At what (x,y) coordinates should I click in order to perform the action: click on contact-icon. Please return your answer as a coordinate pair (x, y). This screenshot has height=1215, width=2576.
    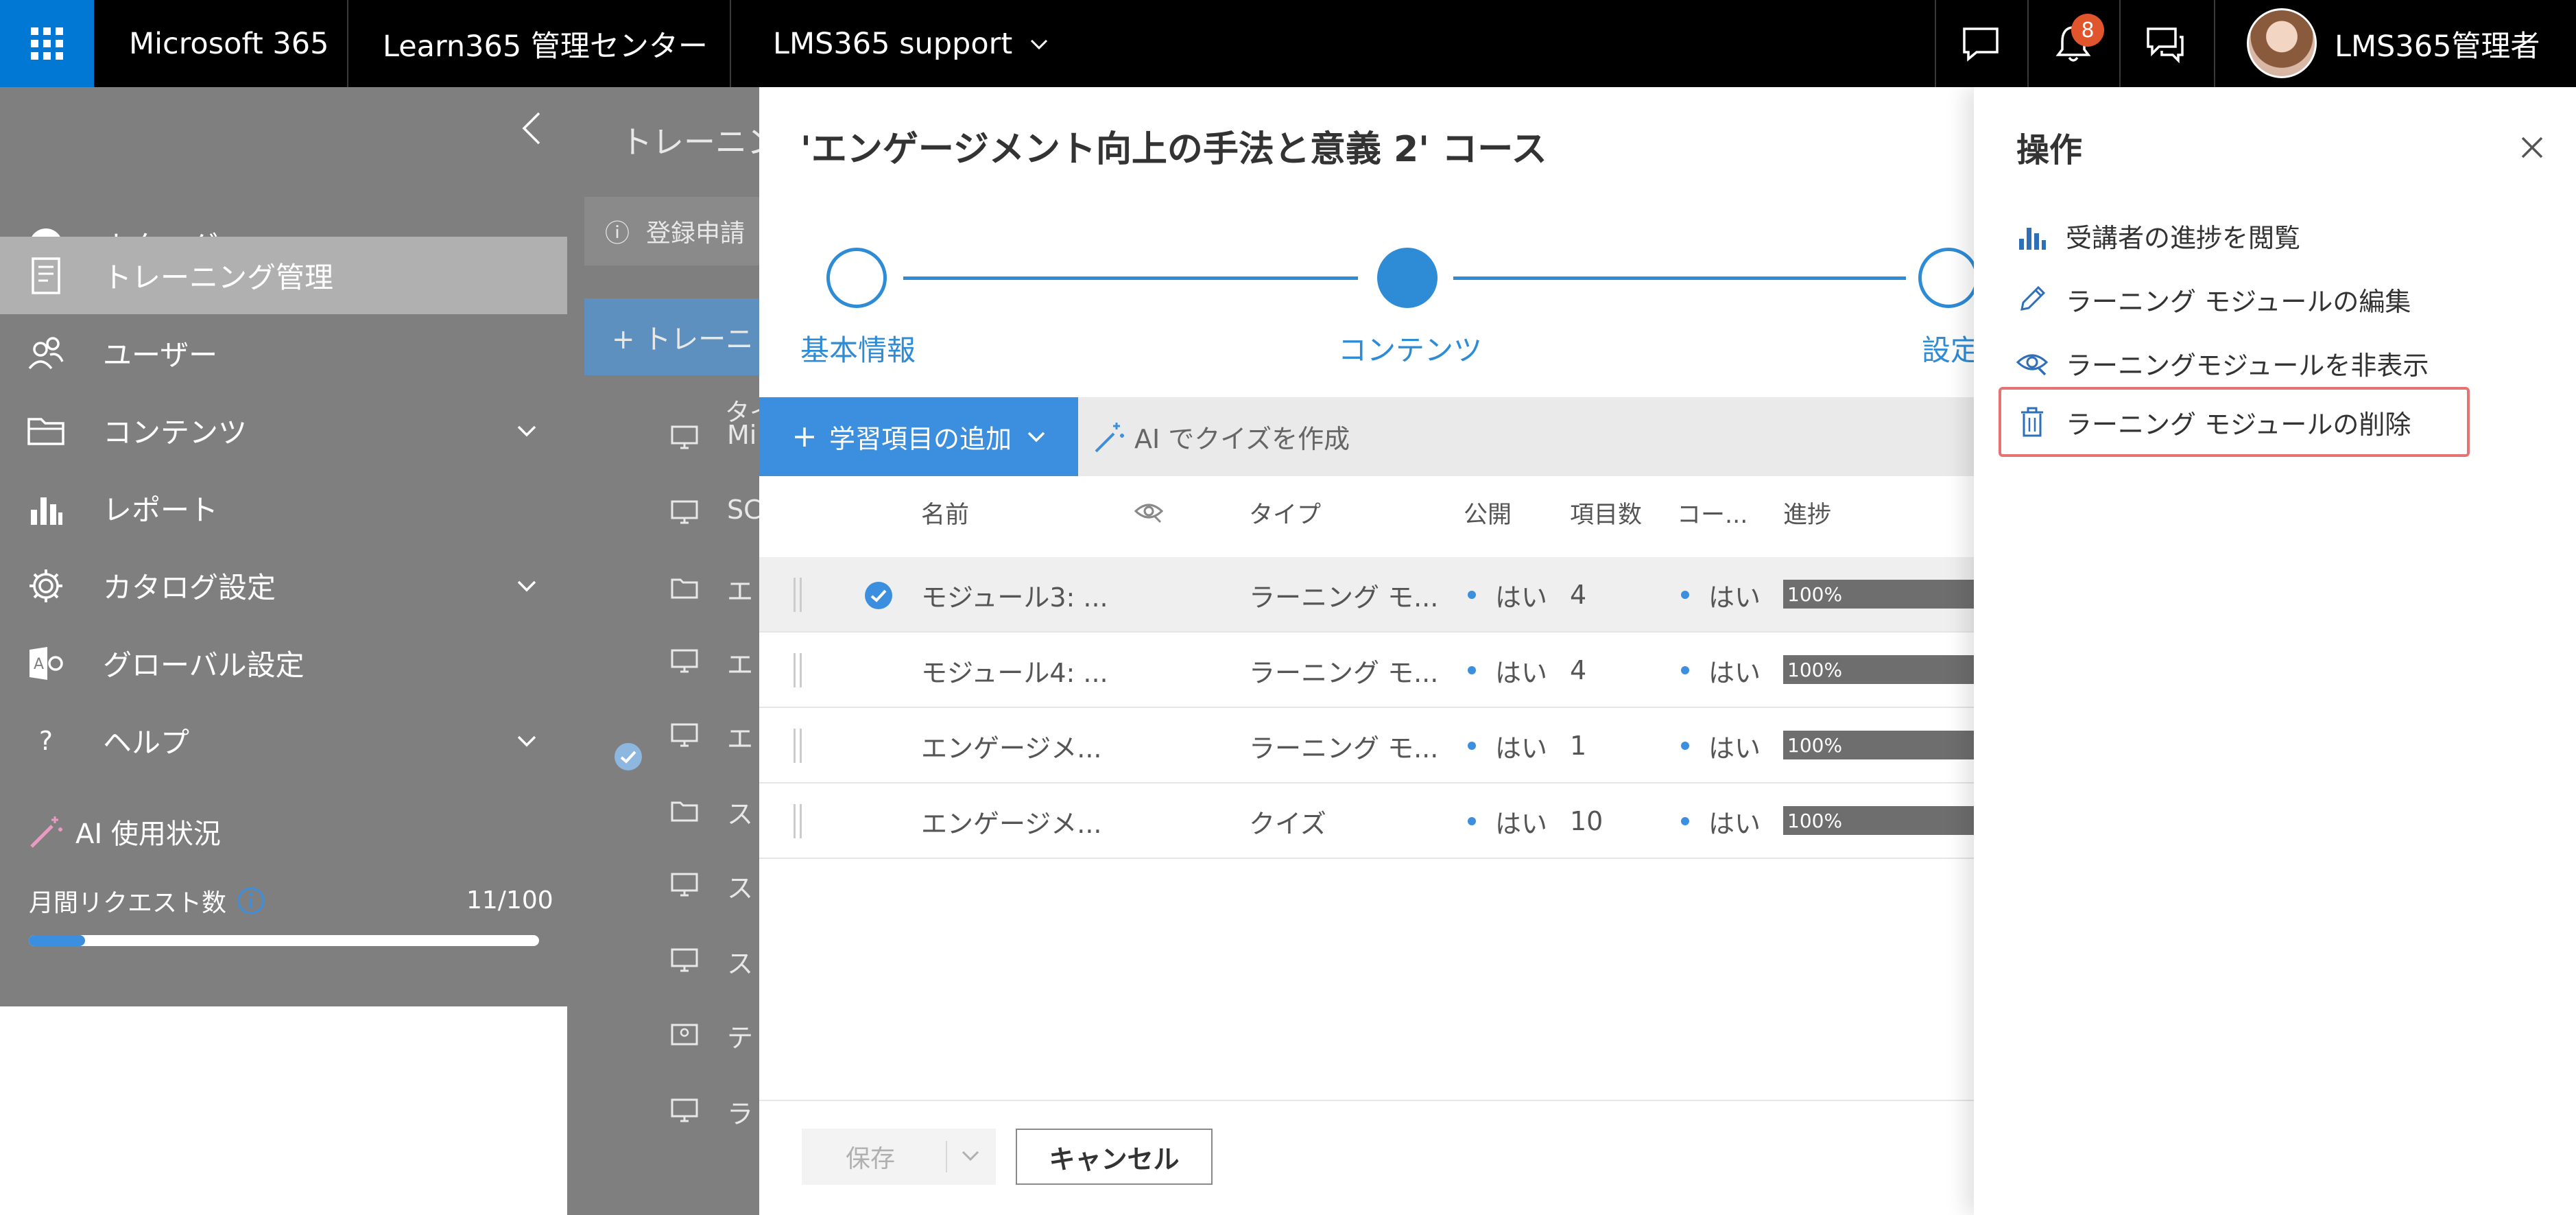
    Looking at the image, I should click on (684, 1035).